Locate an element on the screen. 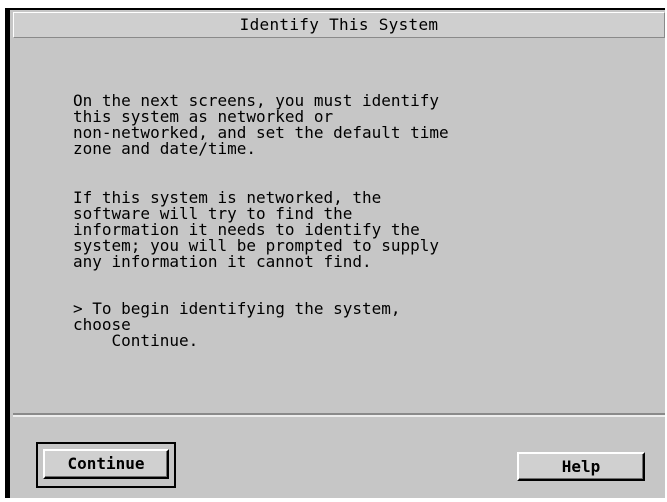 This screenshot has width=667, height=502. dialog-titlebar: Identify This System is located at coordinates (339, 25).